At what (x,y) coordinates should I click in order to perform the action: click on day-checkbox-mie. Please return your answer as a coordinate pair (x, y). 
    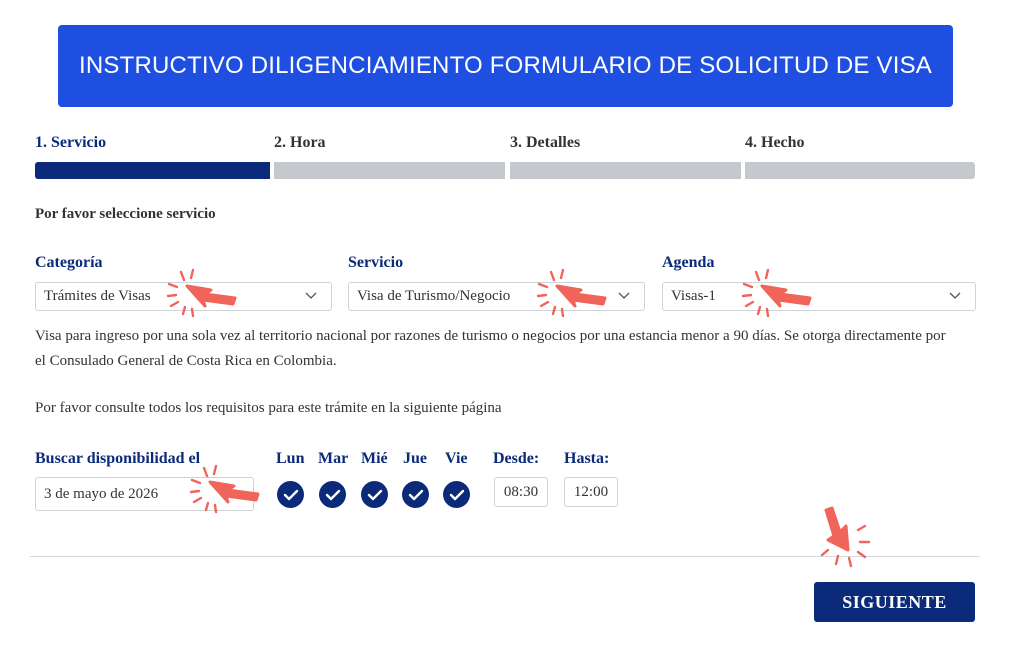
    Looking at the image, I should click on (374, 494).